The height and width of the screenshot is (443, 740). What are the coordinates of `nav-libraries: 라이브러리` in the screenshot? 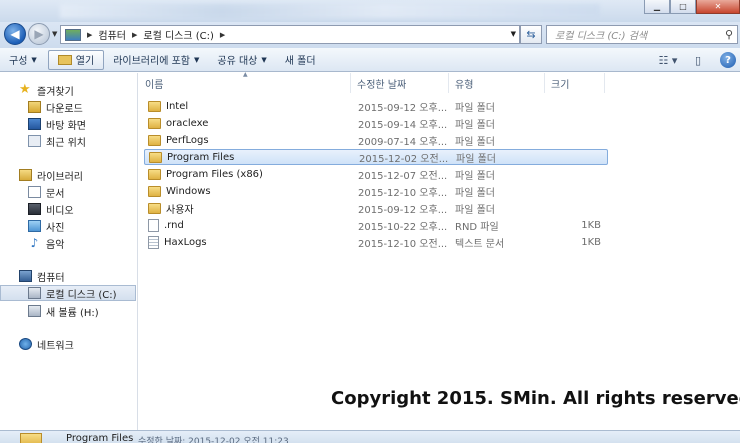 It's located at (68, 175).